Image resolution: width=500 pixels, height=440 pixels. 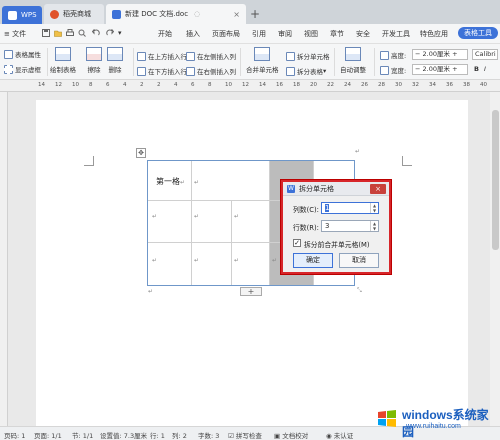 I want to click on margin-corner-top-right, so click(x=407, y=161).